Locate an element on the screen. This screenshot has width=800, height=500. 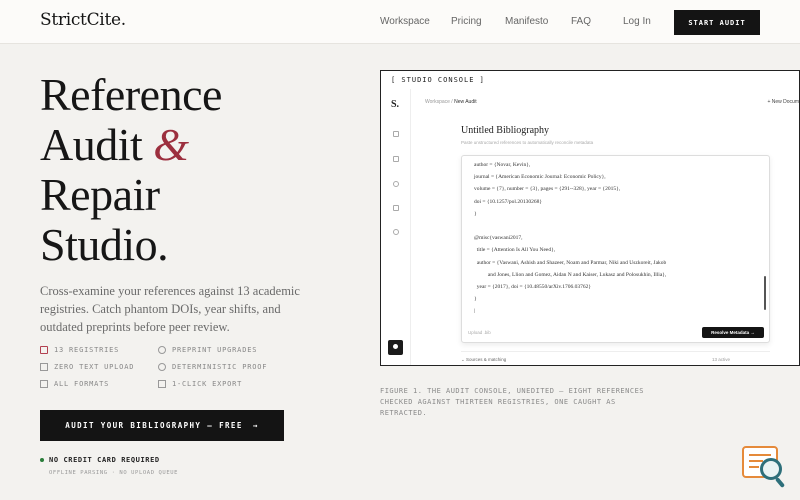
brand-logo: StrictCite. is located at coordinates (83, 20).